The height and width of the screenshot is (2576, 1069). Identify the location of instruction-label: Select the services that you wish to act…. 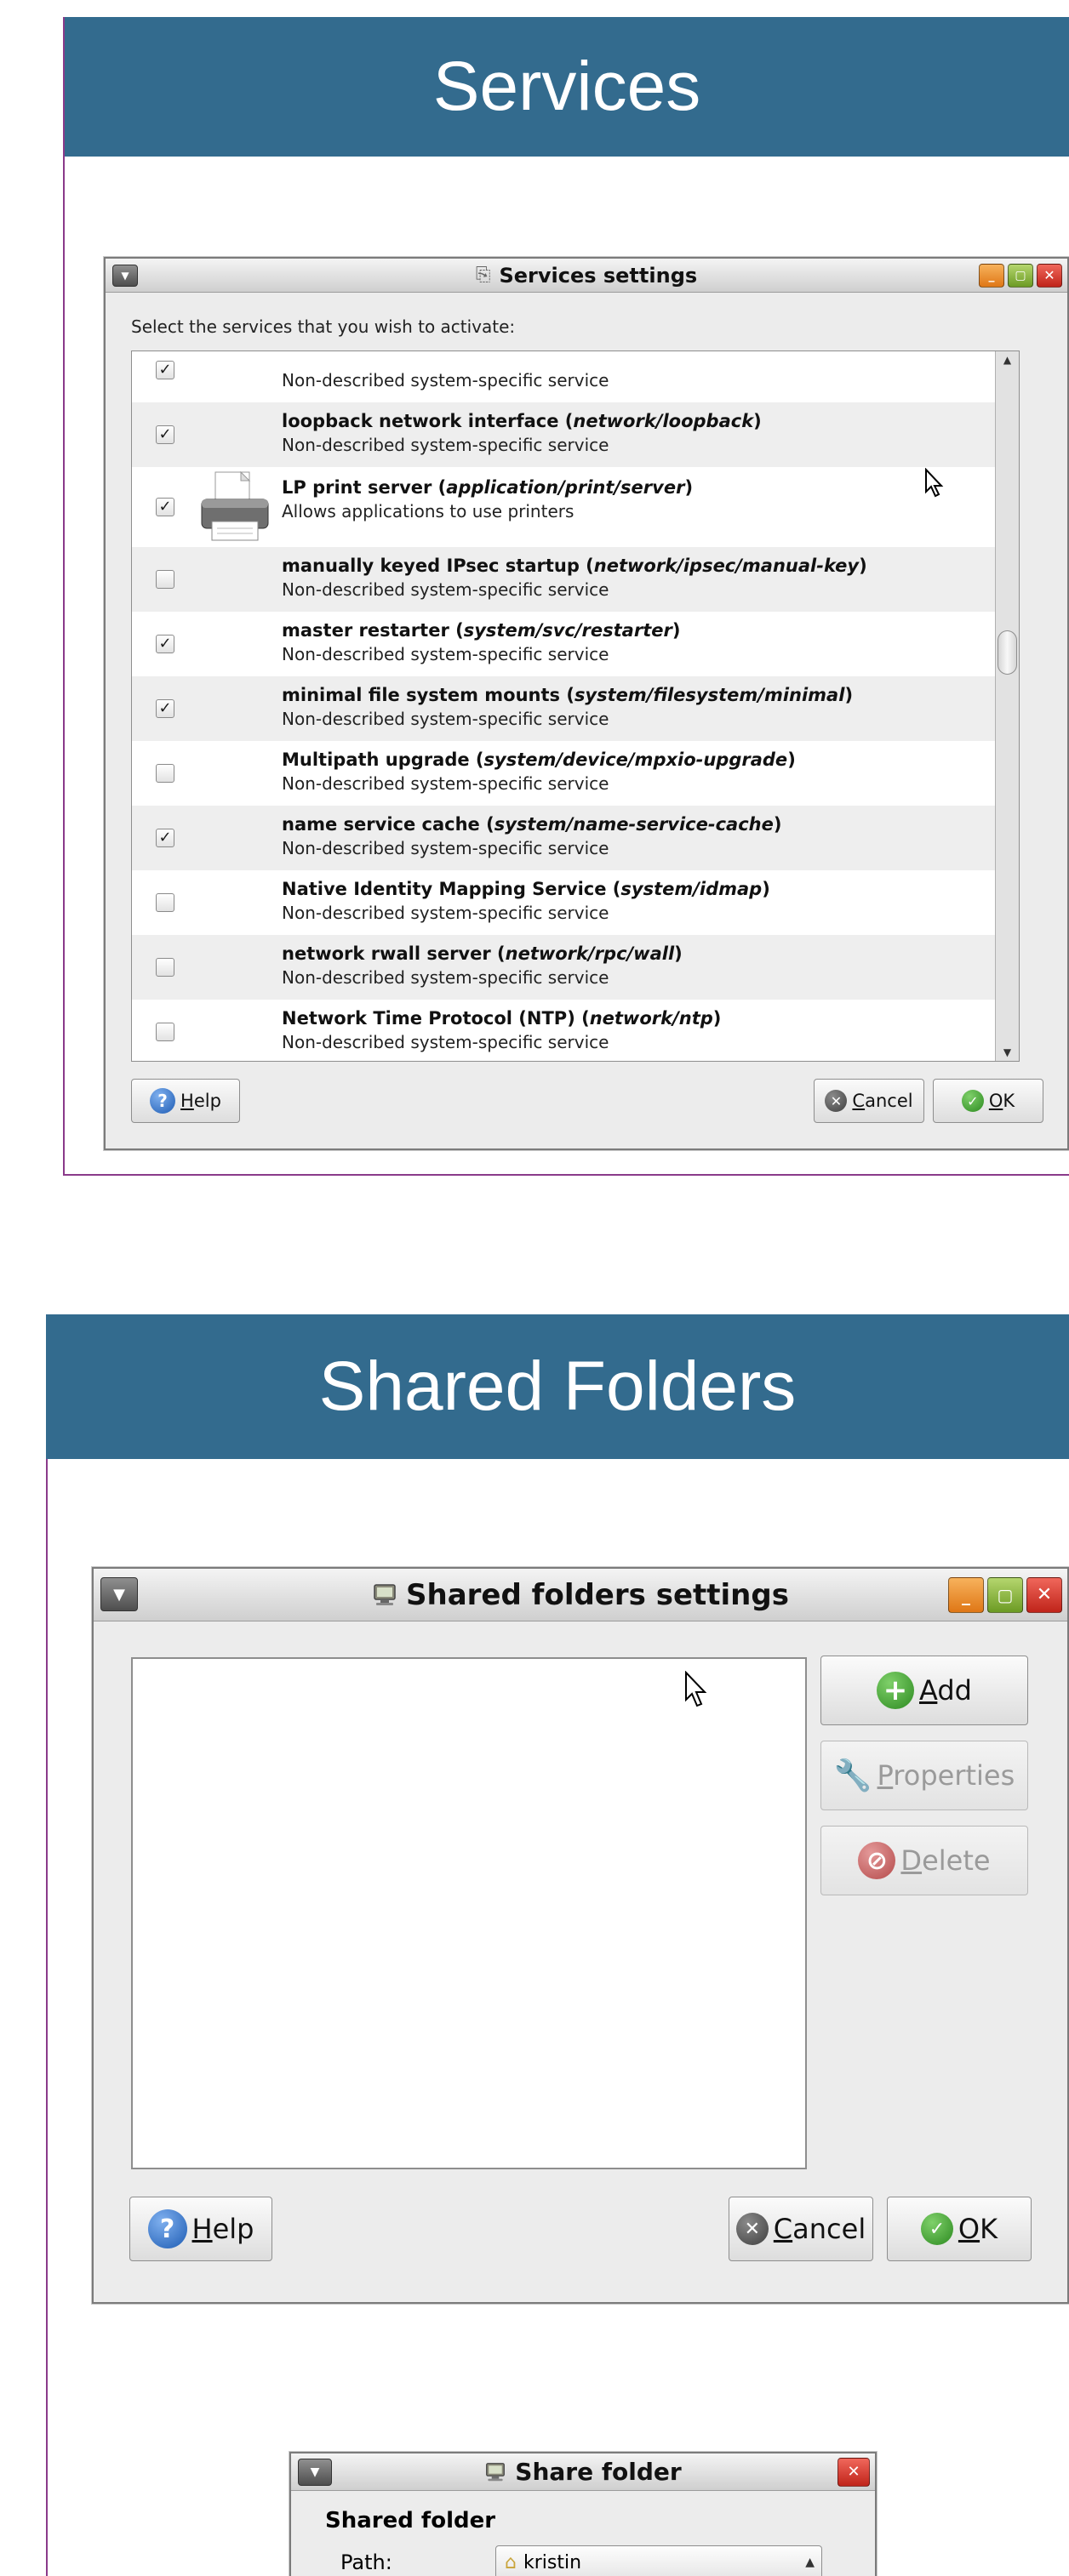
(323, 327).